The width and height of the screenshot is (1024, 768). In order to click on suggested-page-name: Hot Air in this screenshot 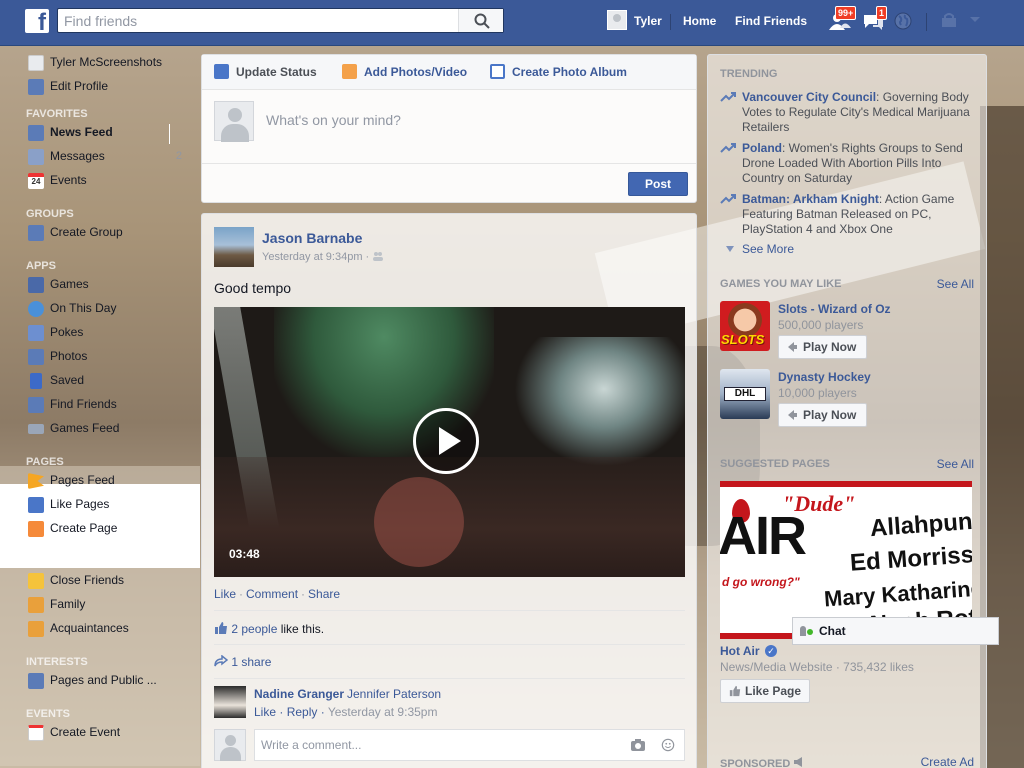, I will do `click(740, 651)`.